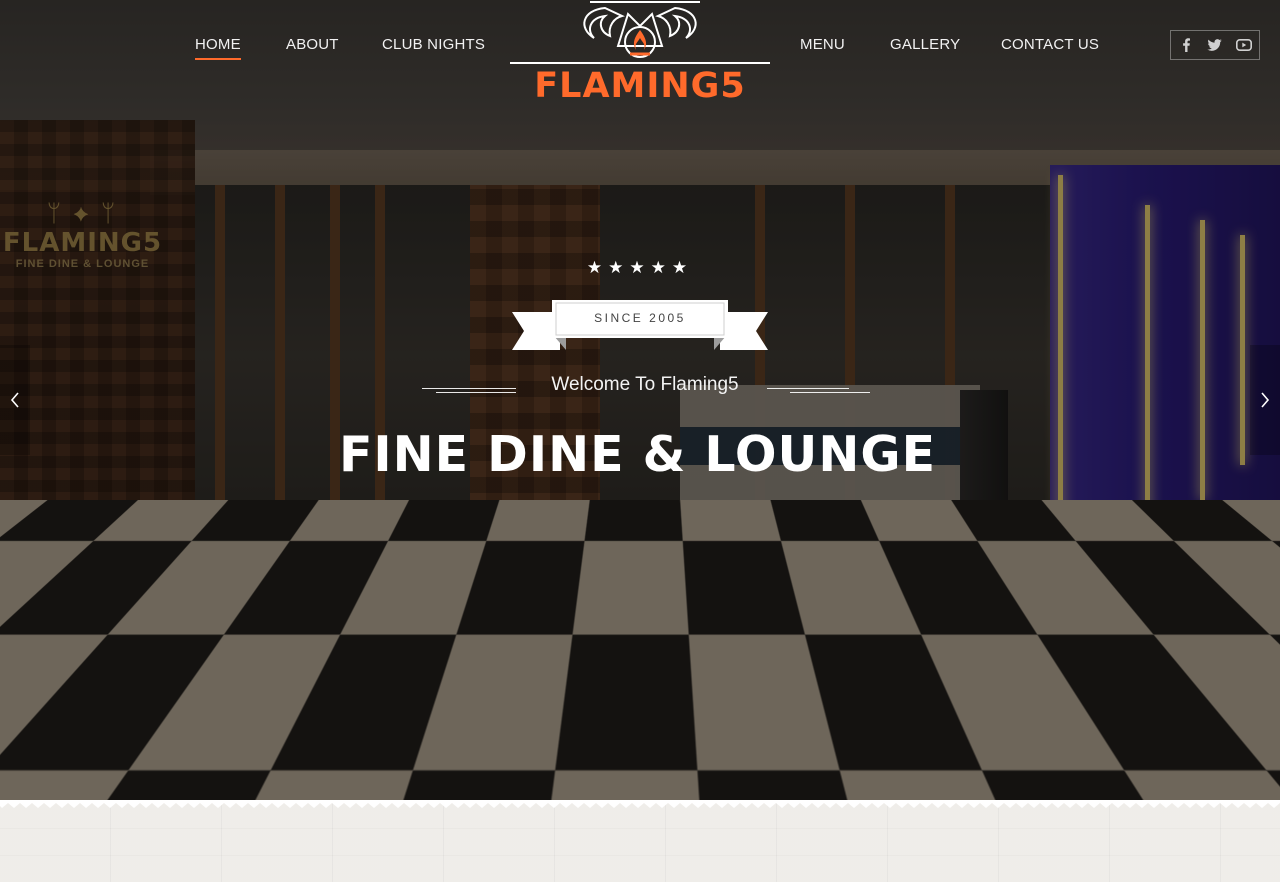 The height and width of the screenshot is (882, 1280). Describe the element at coordinates (640, 318) in the screenshot. I see `since-badge-text: SINCE 2005` at that location.